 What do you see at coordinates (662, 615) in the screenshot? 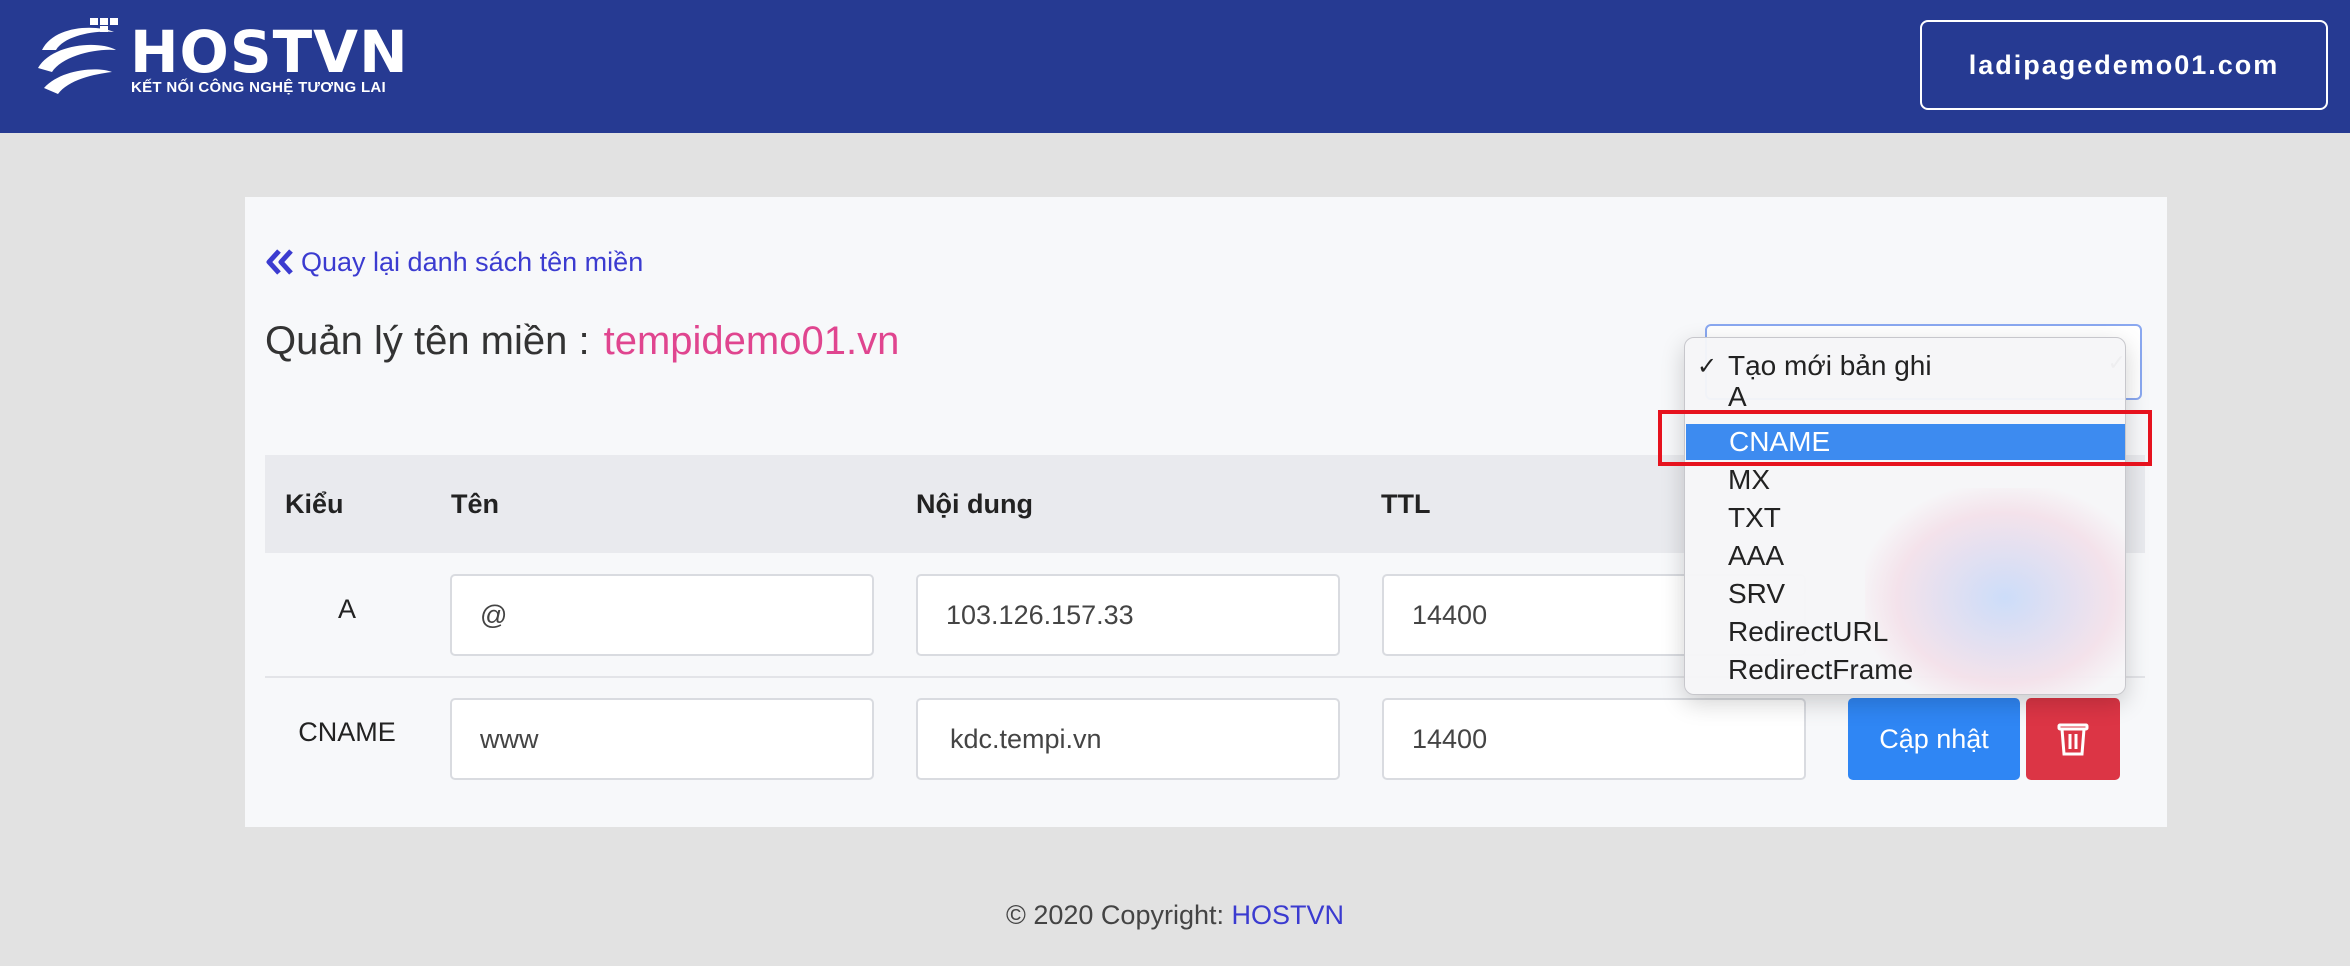
I see `row-a-name-input: @` at bounding box center [662, 615].